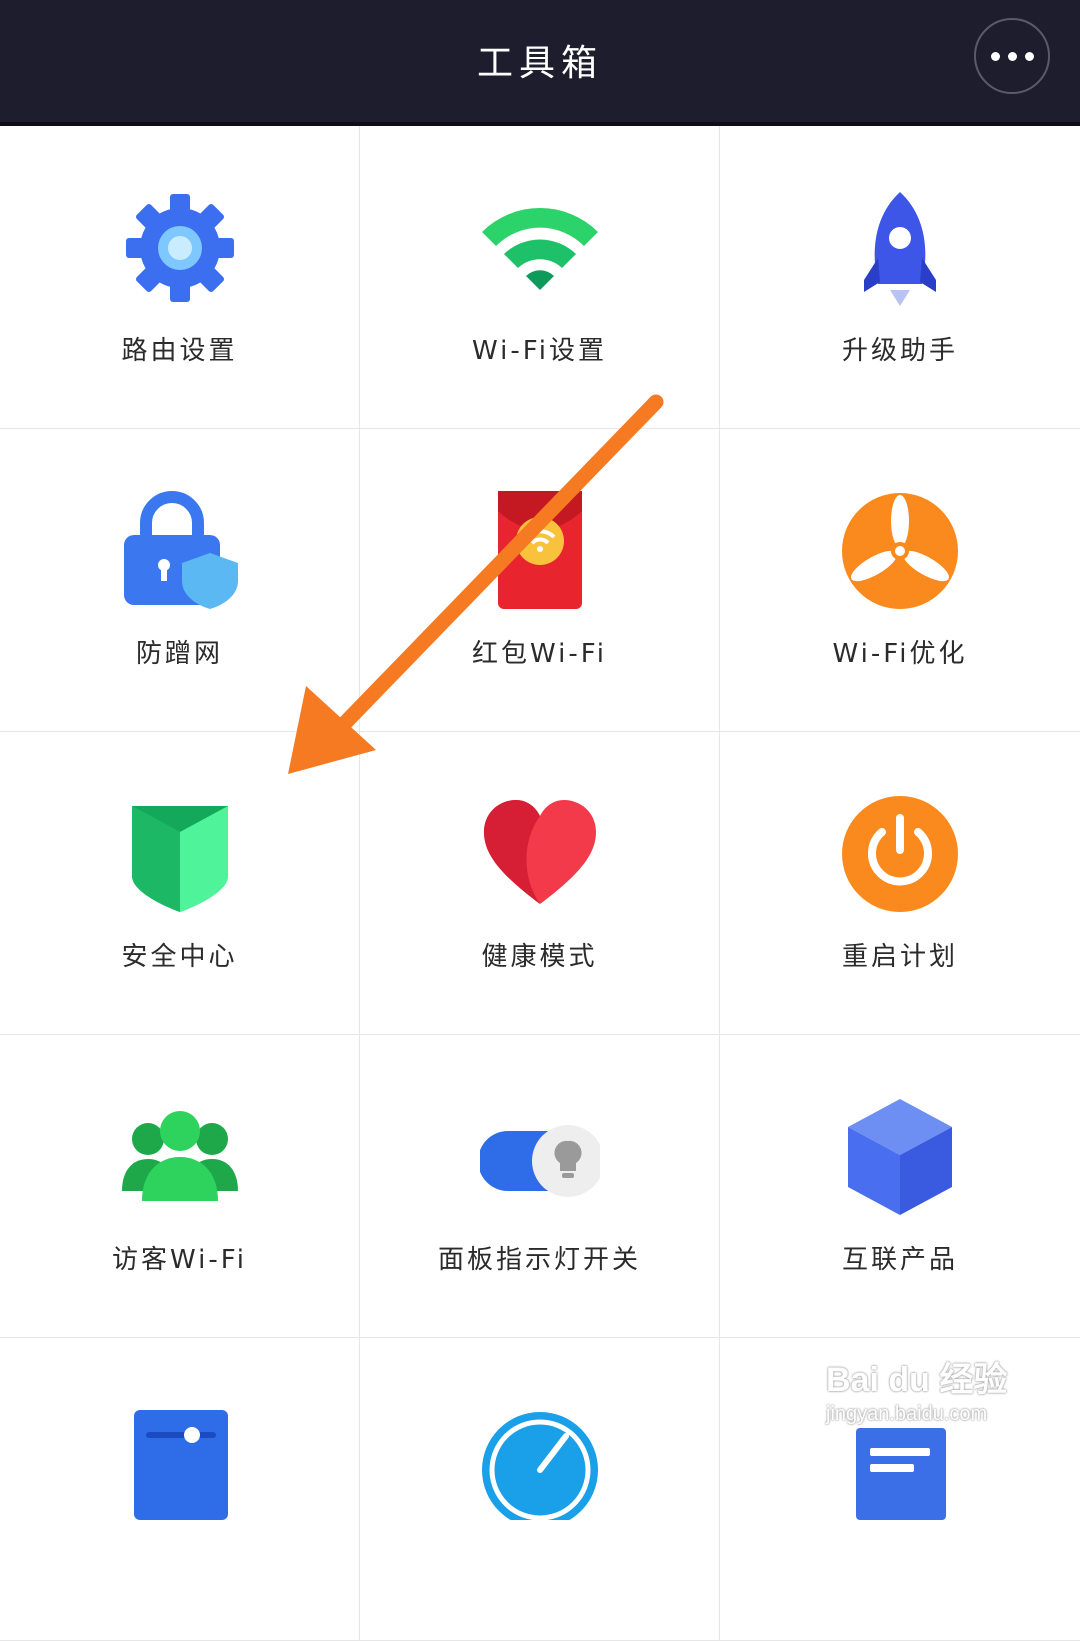 The width and height of the screenshot is (1080, 1641). Describe the element at coordinates (899, 351) in the screenshot. I see `tool-label: 升级助手` at that location.